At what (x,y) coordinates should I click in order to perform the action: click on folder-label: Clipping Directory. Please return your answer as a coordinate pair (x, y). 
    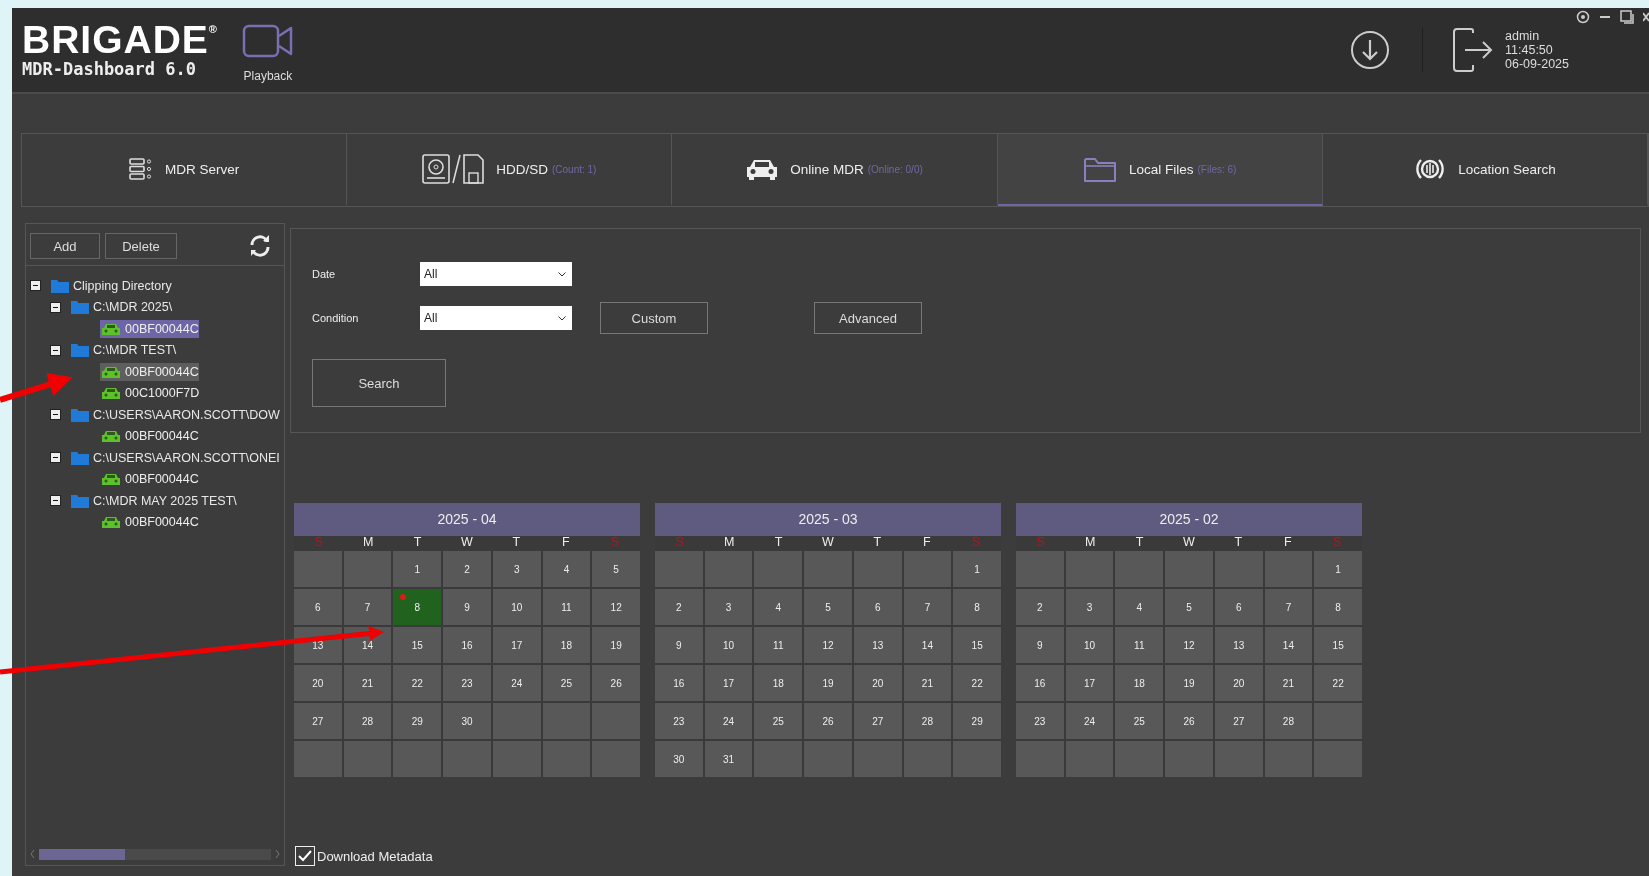
    Looking at the image, I should click on (122, 285).